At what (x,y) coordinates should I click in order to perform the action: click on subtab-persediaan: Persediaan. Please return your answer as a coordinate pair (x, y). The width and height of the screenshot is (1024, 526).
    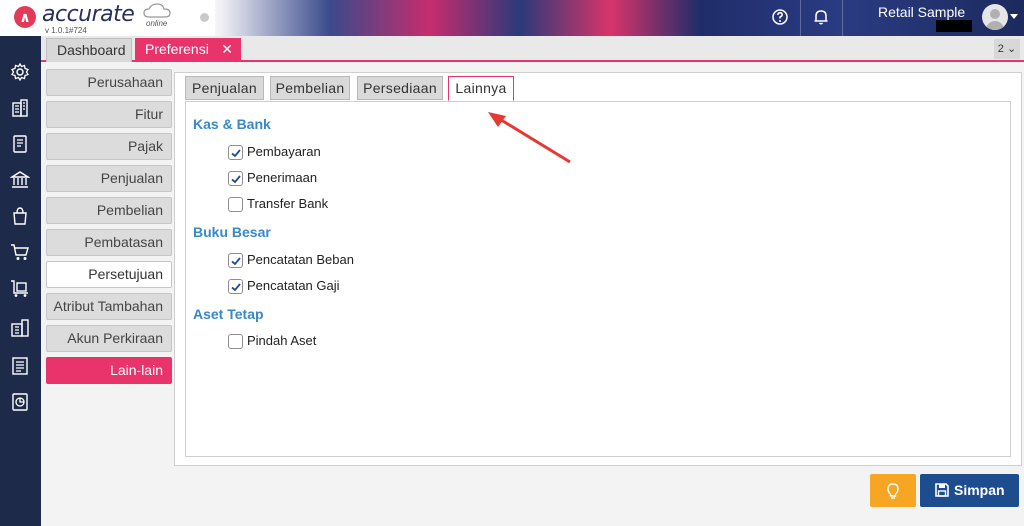
    Looking at the image, I should click on (400, 88).